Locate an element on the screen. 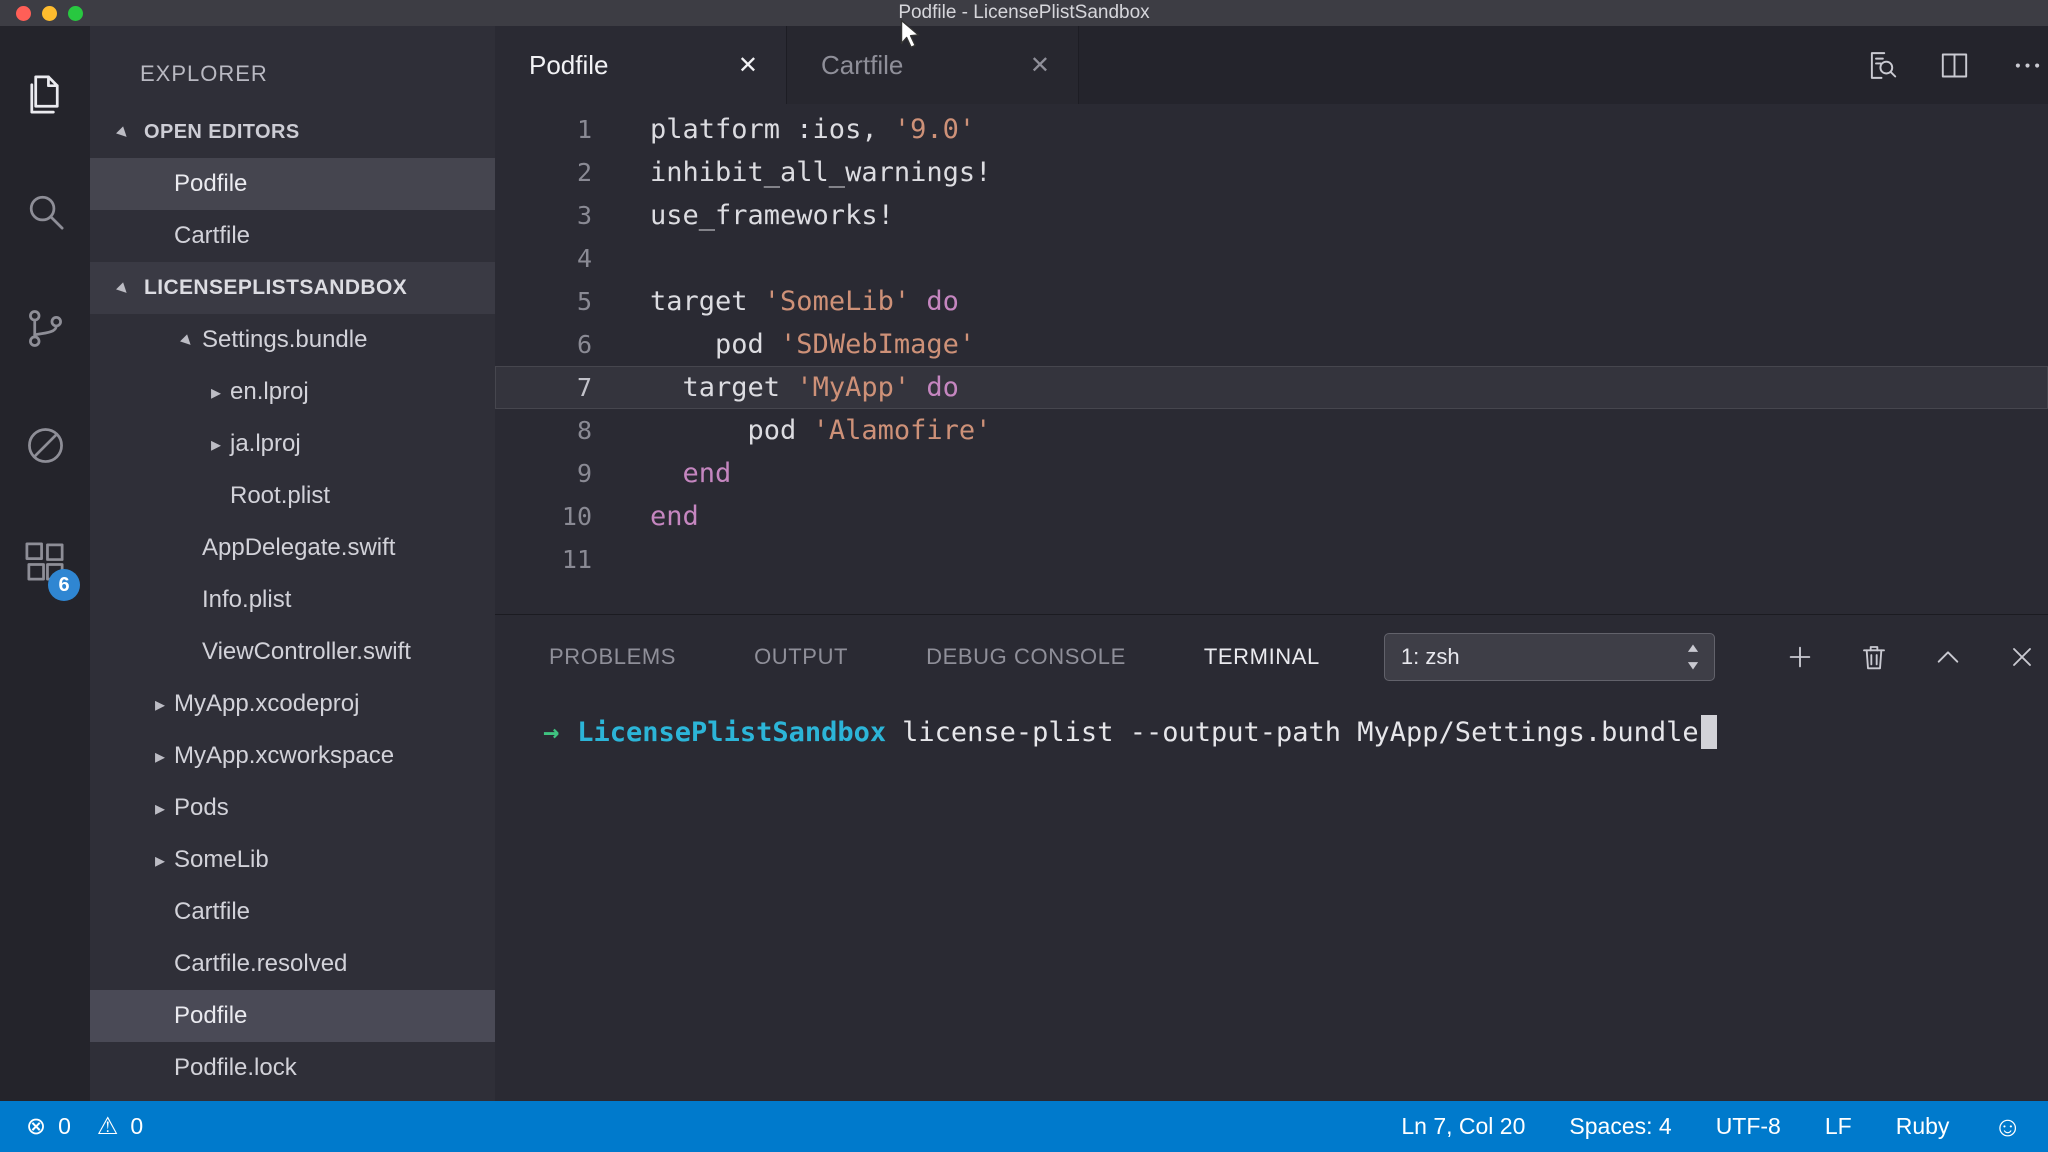  panel-tab-debug-console: DEBUG CONSOLE is located at coordinates (1026, 657).